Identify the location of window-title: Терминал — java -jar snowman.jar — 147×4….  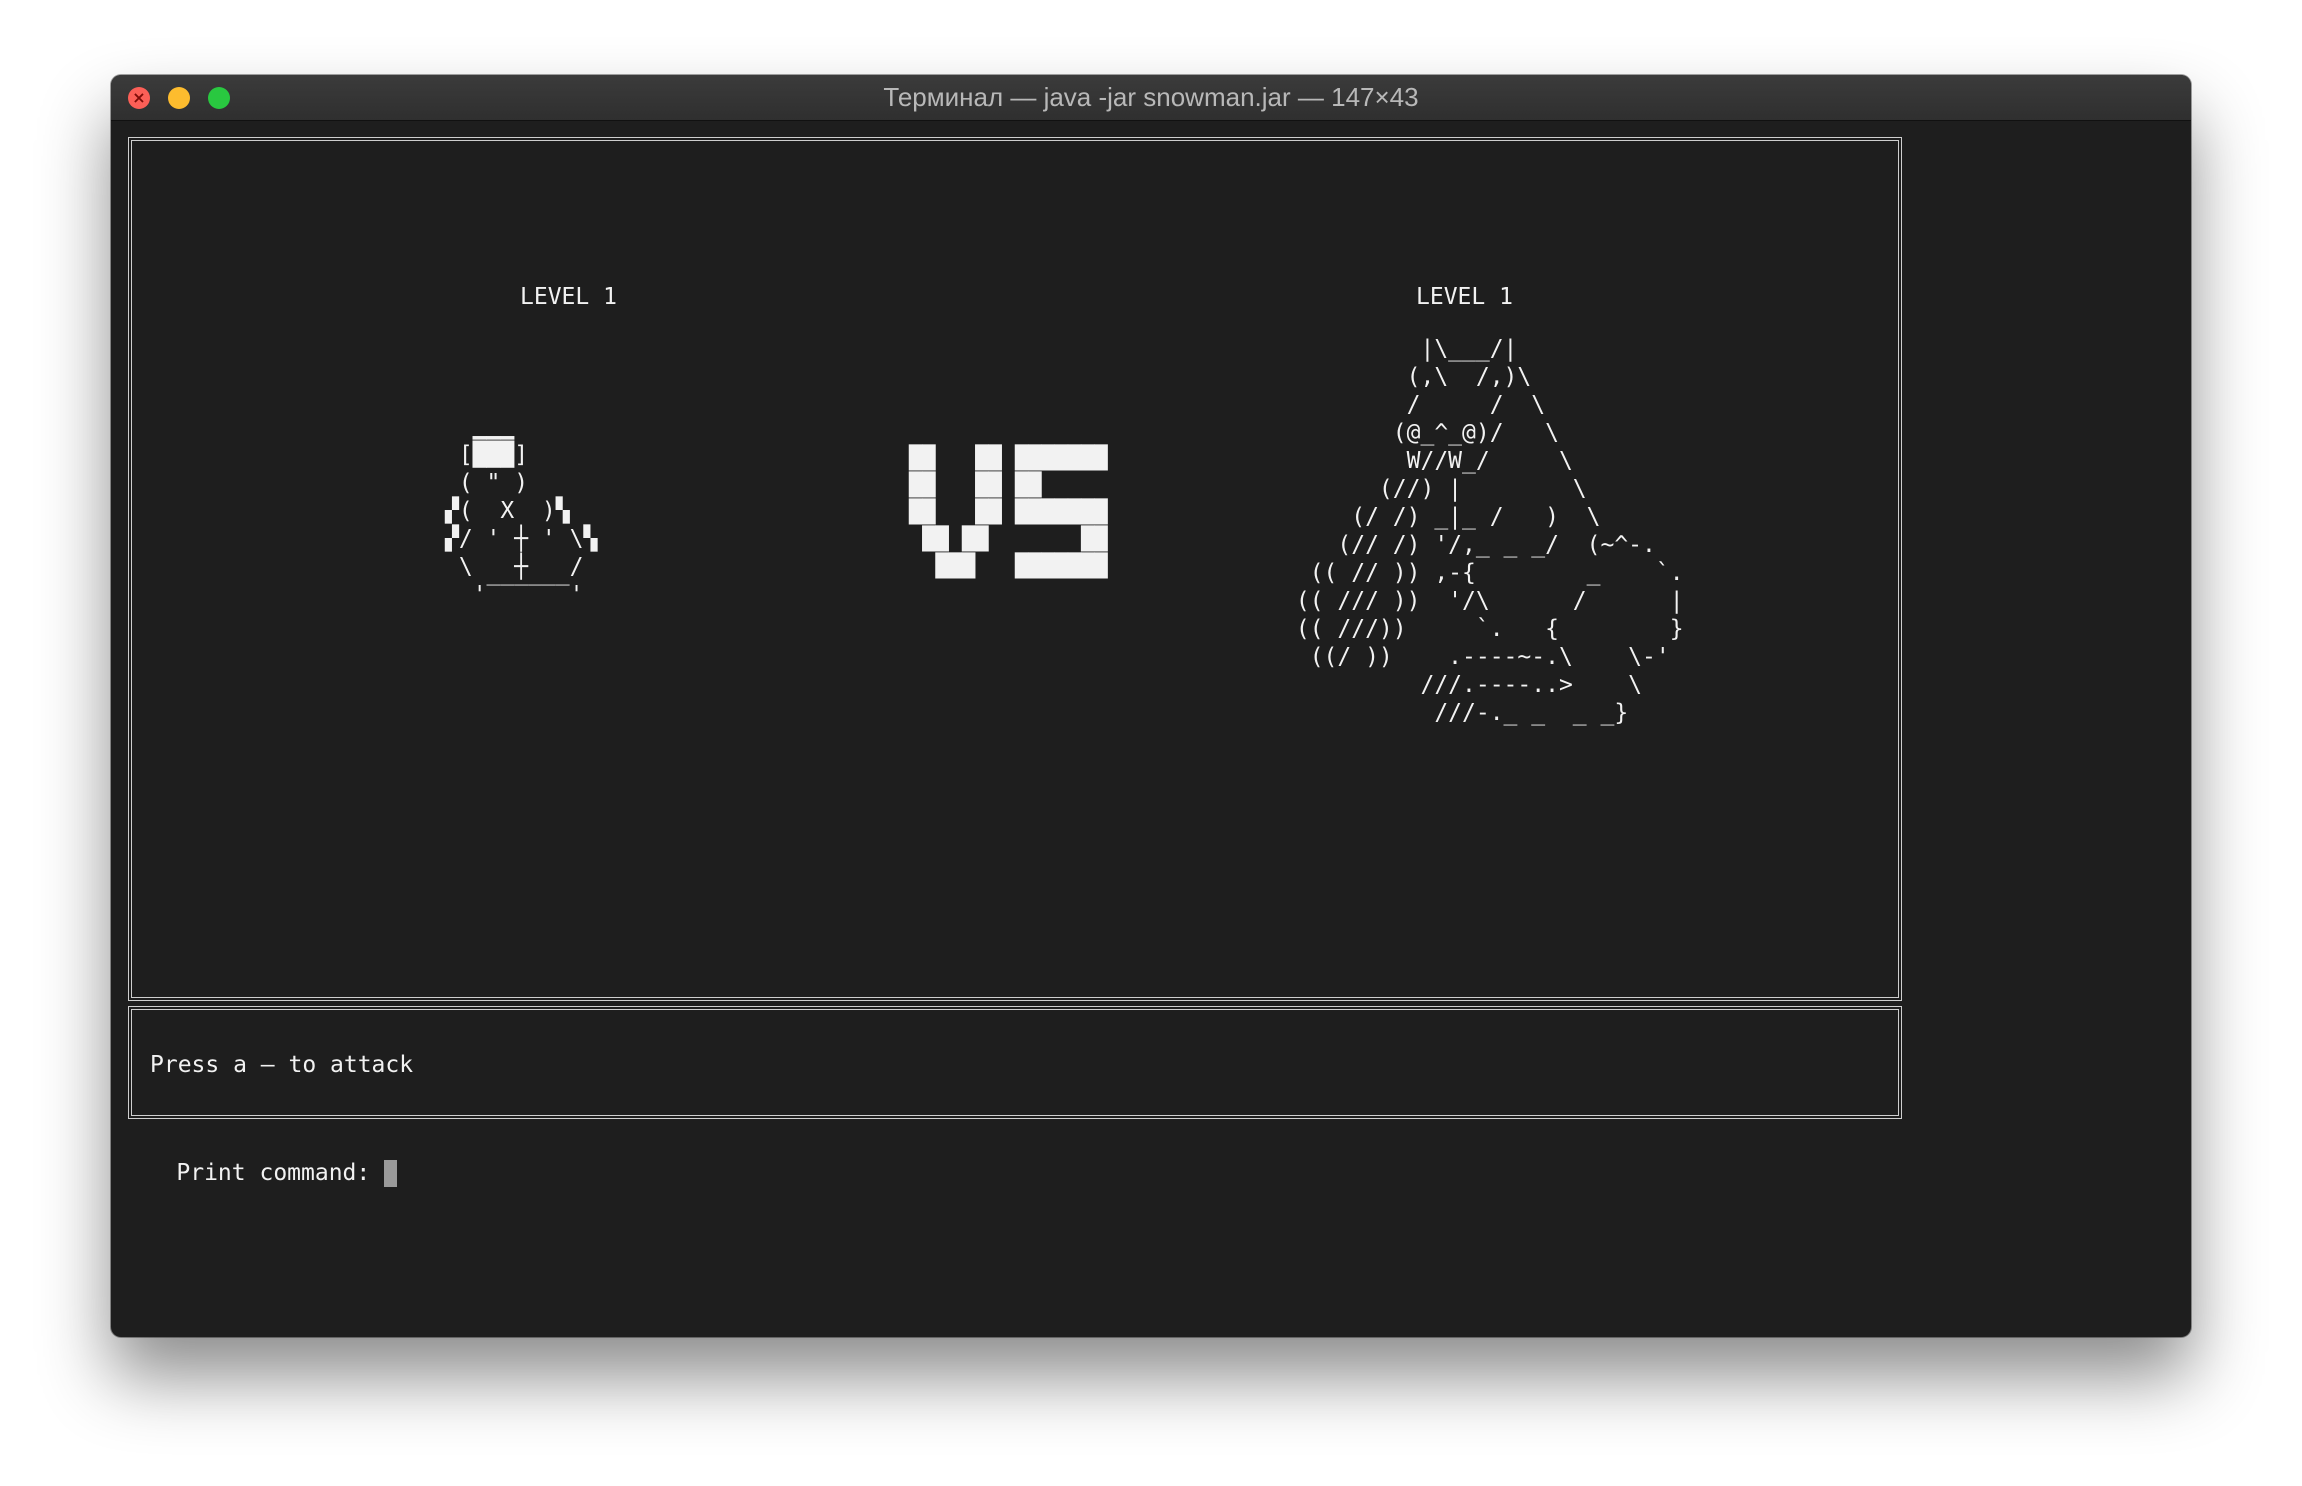
(1151, 97).